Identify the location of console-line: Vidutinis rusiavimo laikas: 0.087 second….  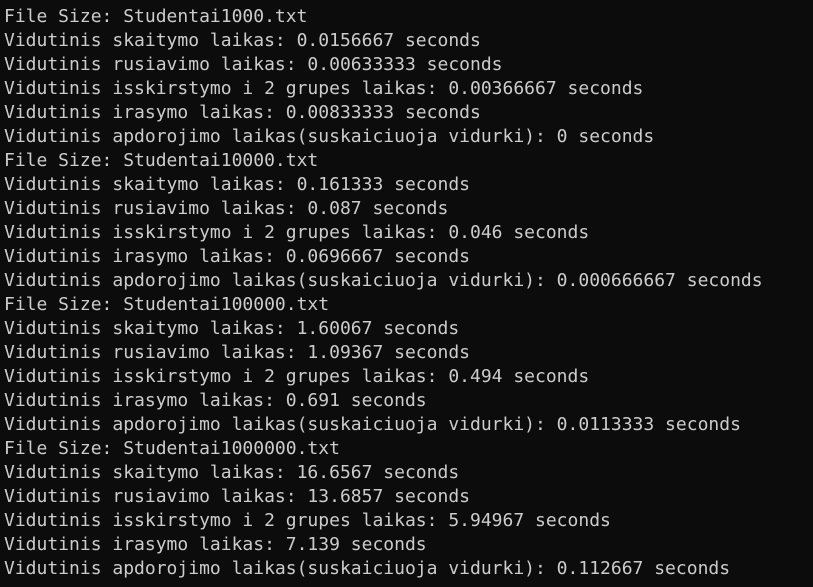
(226, 208).